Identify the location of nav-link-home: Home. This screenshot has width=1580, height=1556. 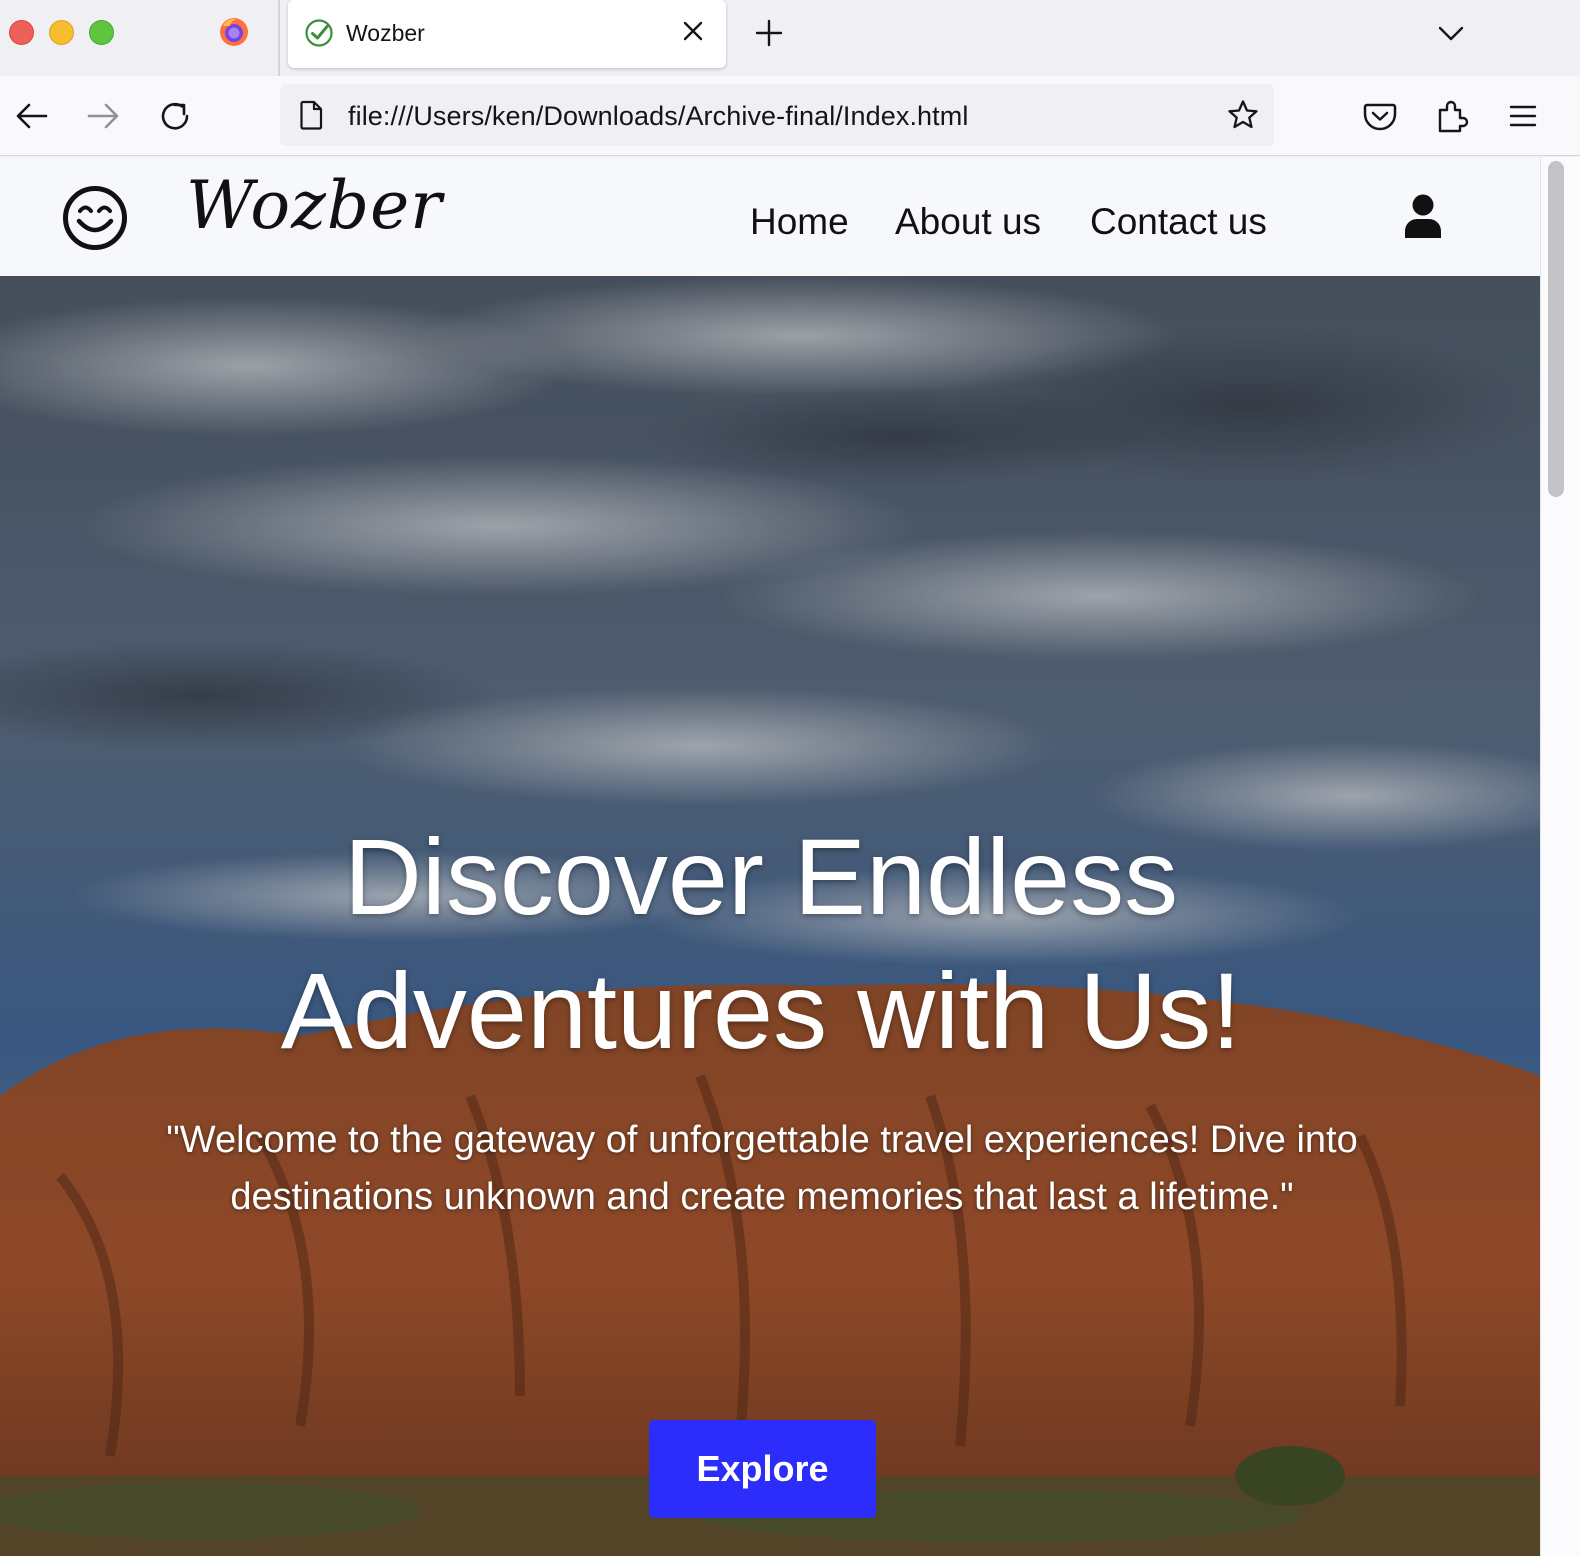
(799, 222).